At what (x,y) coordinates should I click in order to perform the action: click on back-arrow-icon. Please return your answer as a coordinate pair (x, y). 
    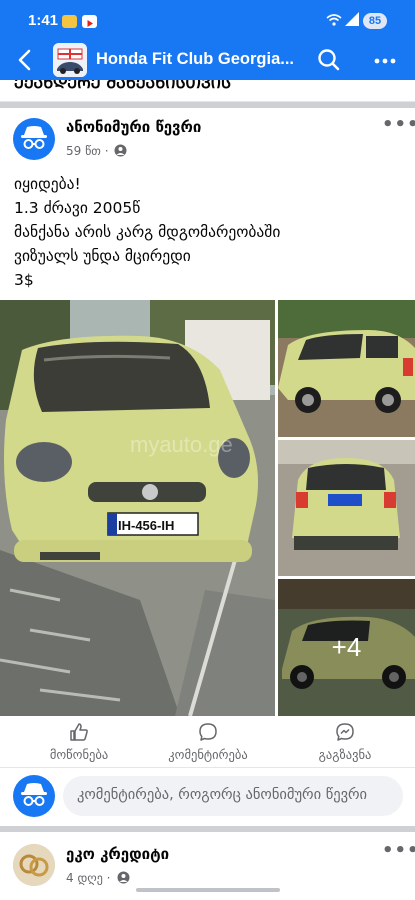
    Looking at the image, I should click on (26, 60).